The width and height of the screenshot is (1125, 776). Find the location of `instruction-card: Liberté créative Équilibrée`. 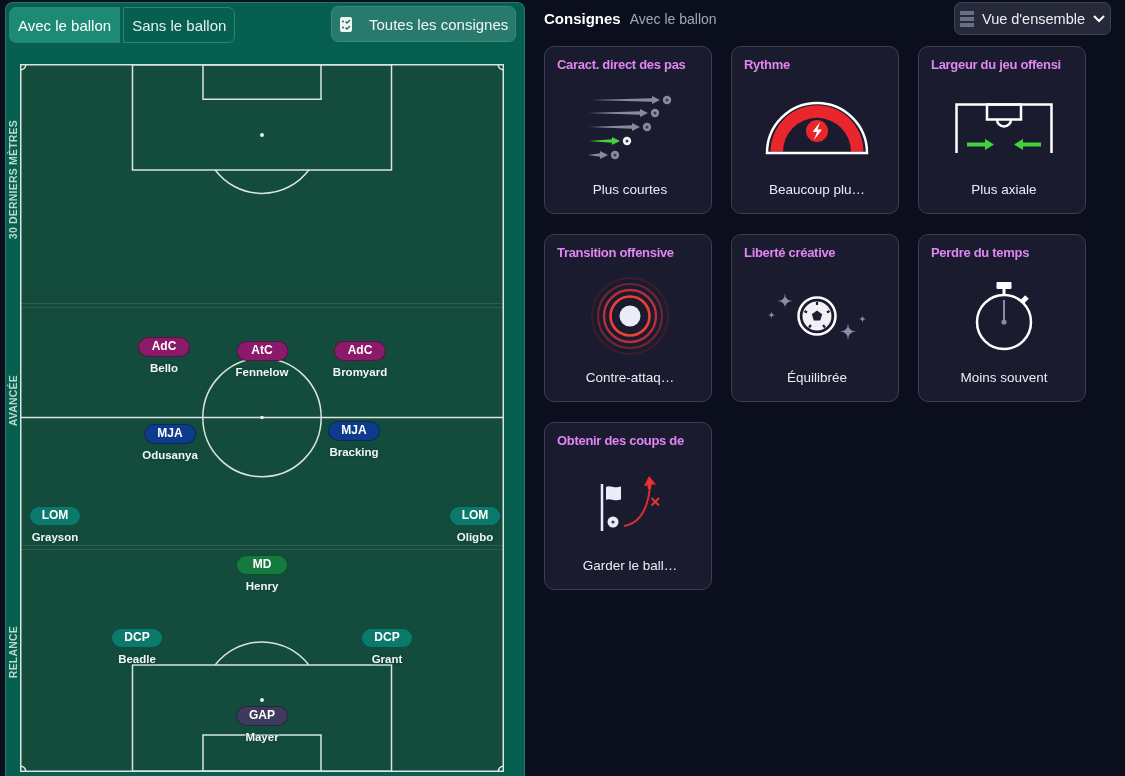

instruction-card: Liberté créative Équilibrée is located at coordinates (815, 318).